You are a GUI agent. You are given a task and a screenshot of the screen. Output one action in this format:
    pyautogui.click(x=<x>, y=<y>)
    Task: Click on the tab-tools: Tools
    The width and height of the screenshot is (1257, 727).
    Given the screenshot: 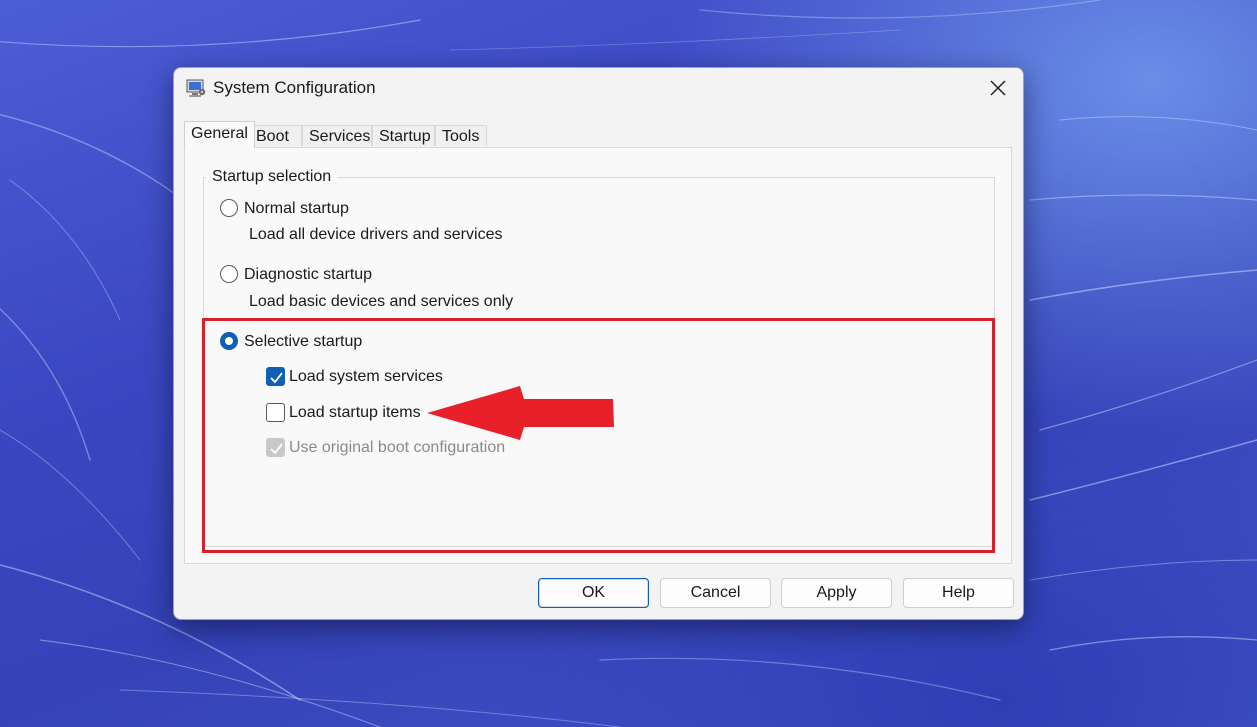 What is the action you would take?
    pyautogui.click(x=461, y=135)
    